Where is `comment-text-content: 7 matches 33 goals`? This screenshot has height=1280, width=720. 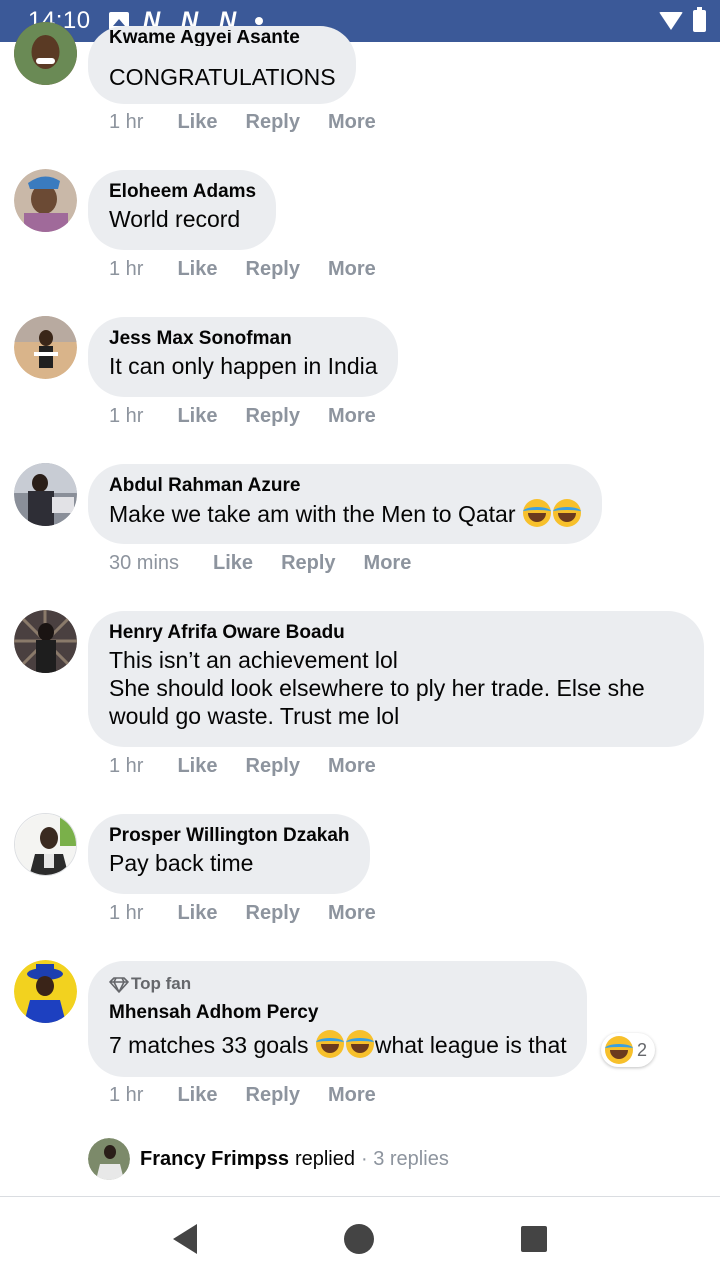
comment-text-content: 7 matches 33 goals is located at coordinates (212, 1045).